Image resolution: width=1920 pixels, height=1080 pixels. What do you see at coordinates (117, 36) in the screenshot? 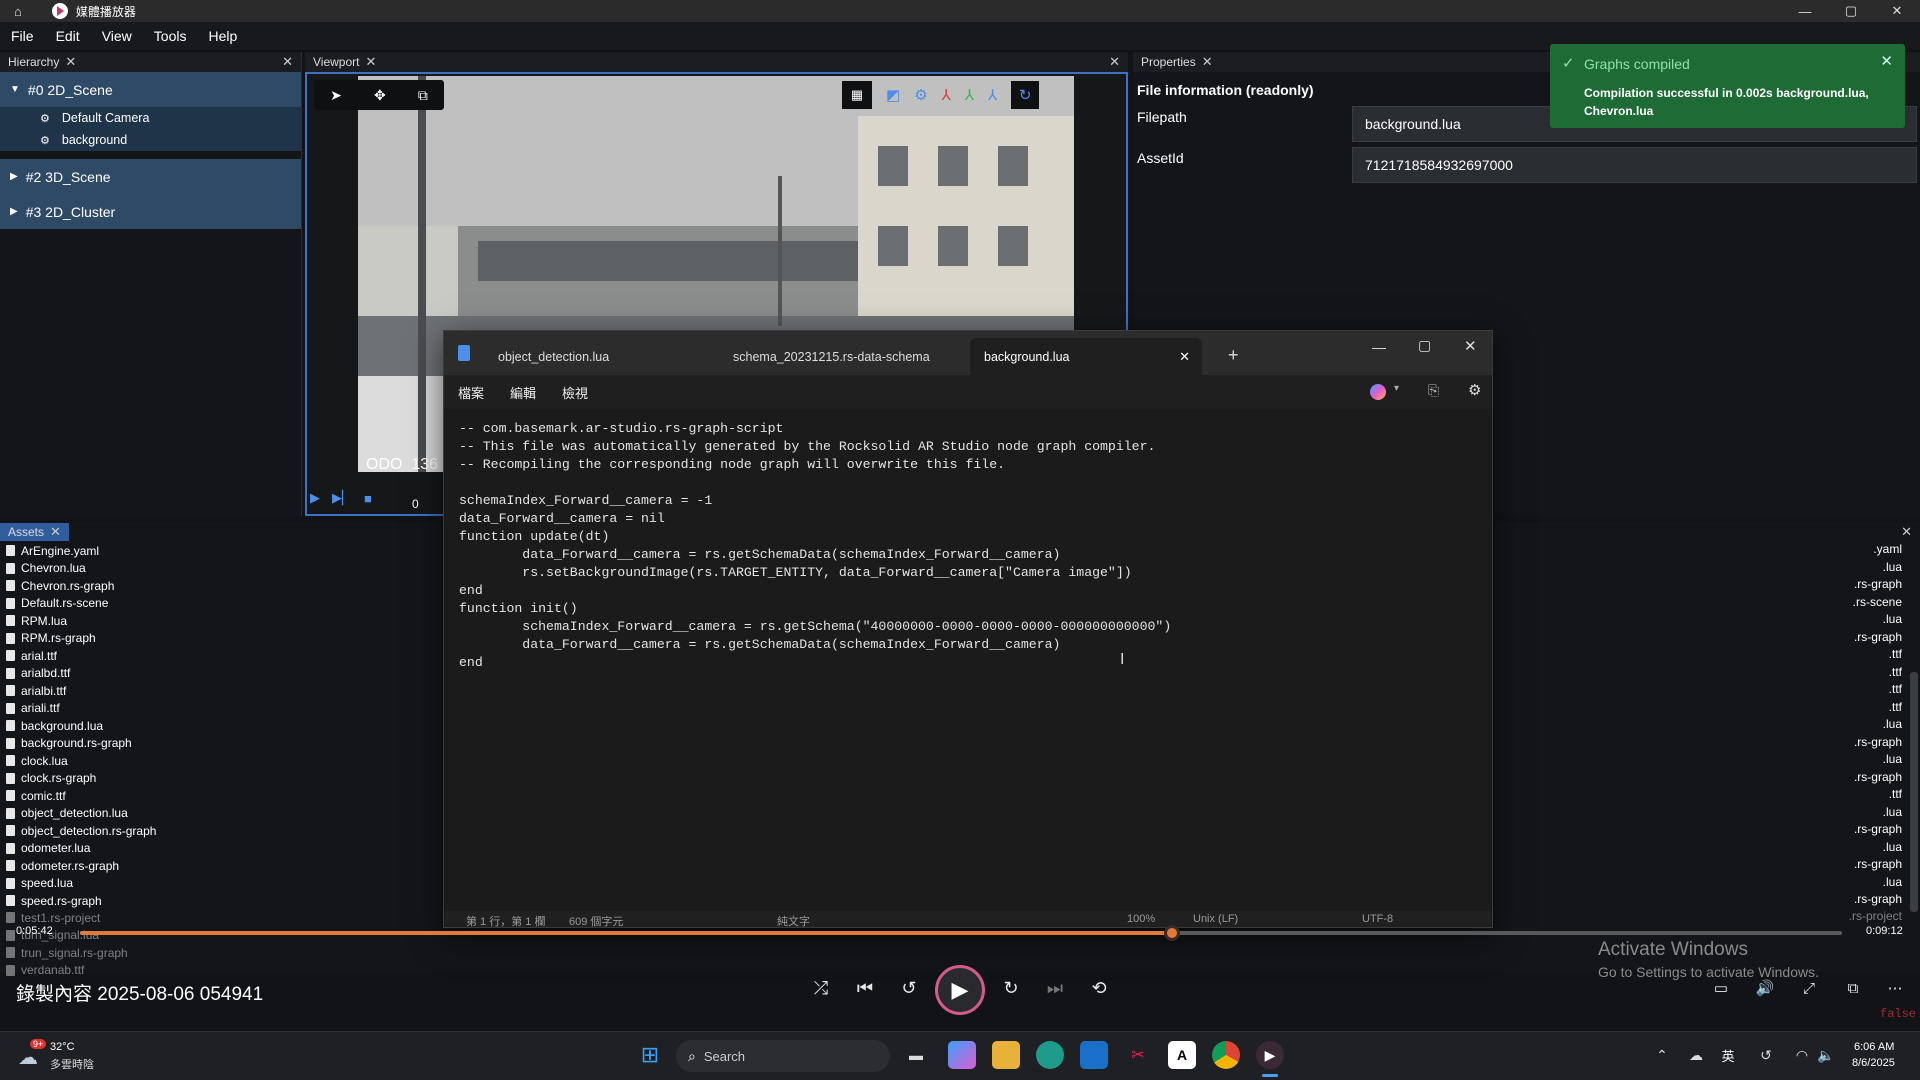
I see `menu-view: View` at bounding box center [117, 36].